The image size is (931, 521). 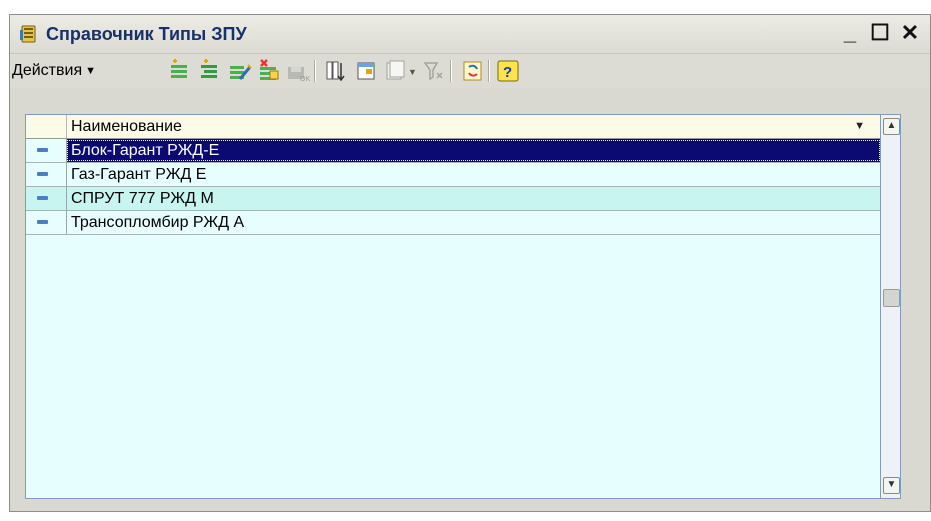 What do you see at coordinates (269, 71) in the screenshot?
I see `delete-icon` at bounding box center [269, 71].